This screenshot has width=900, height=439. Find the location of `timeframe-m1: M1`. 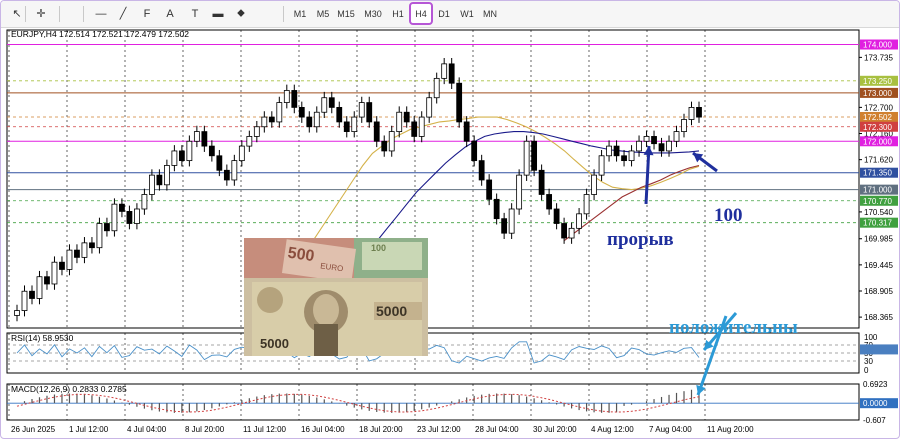

timeframe-m1: M1 is located at coordinates (300, 13).